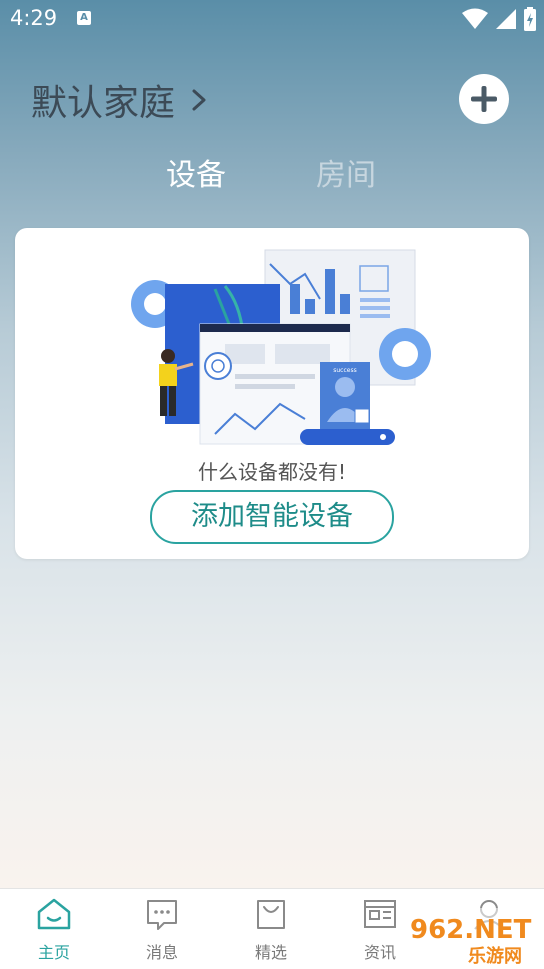 The image size is (544, 969). Describe the element at coordinates (196, 172) in the screenshot. I see `tab-devices: 设备` at that location.